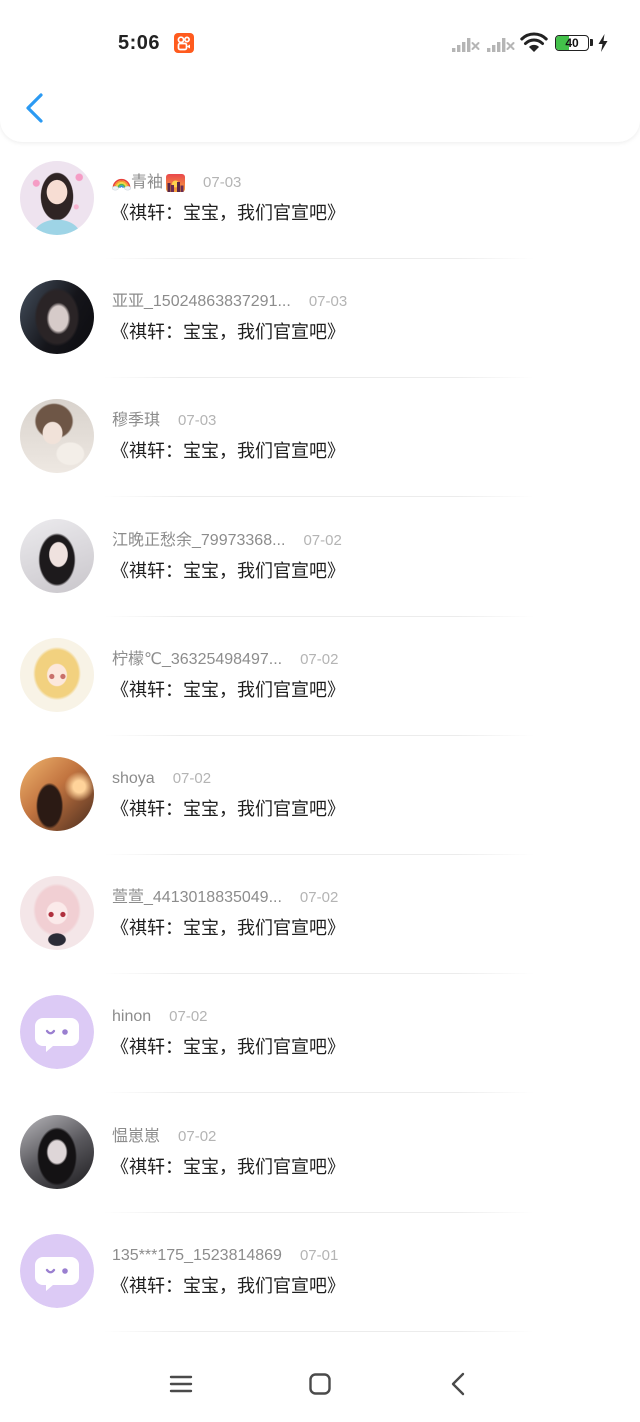  I want to click on list-item: 江晚正愁余_79973368... 07-02 《祺轩：宝宝，我们官宣吧》, so click(320, 559).